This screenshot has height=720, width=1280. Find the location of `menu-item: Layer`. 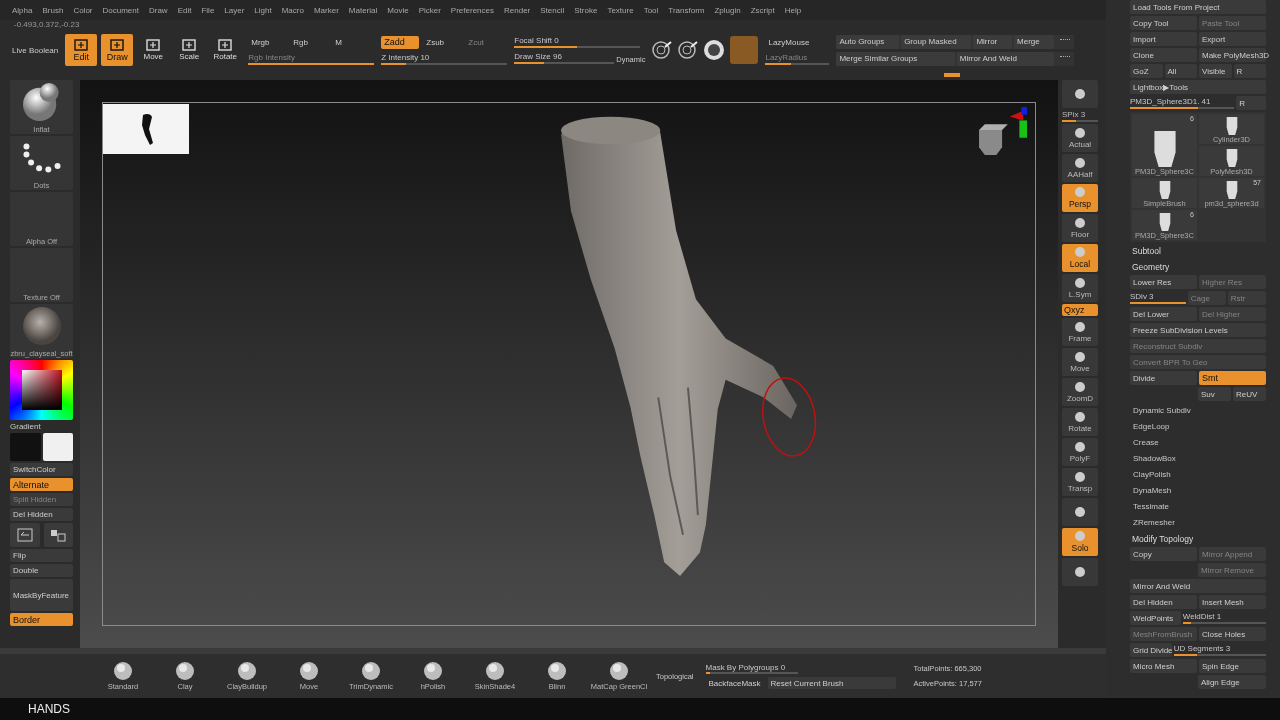

menu-item: Layer is located at coordinates (234, 10).